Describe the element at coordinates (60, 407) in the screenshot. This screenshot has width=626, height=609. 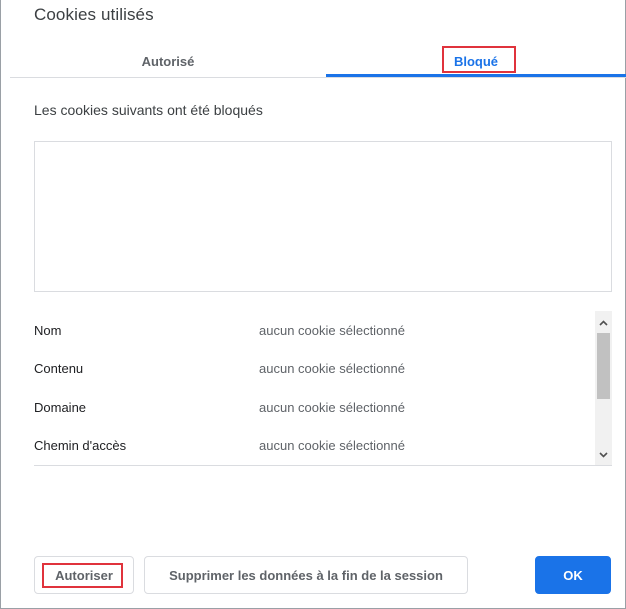
I see `detail-label: Domaine` at that location.